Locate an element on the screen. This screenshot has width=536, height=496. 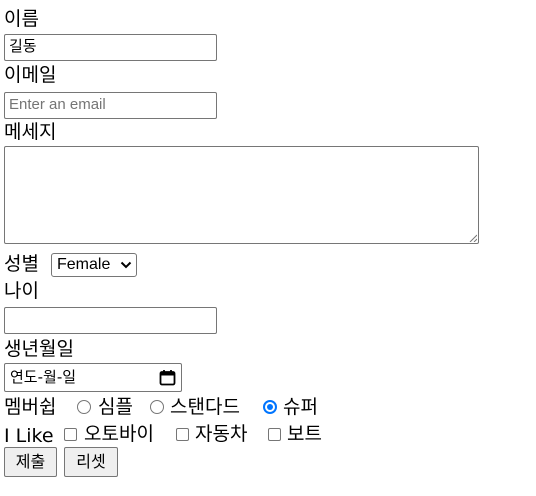
birthdate-placeholder: 연도-월-일 is located at coordinates (43, 377).